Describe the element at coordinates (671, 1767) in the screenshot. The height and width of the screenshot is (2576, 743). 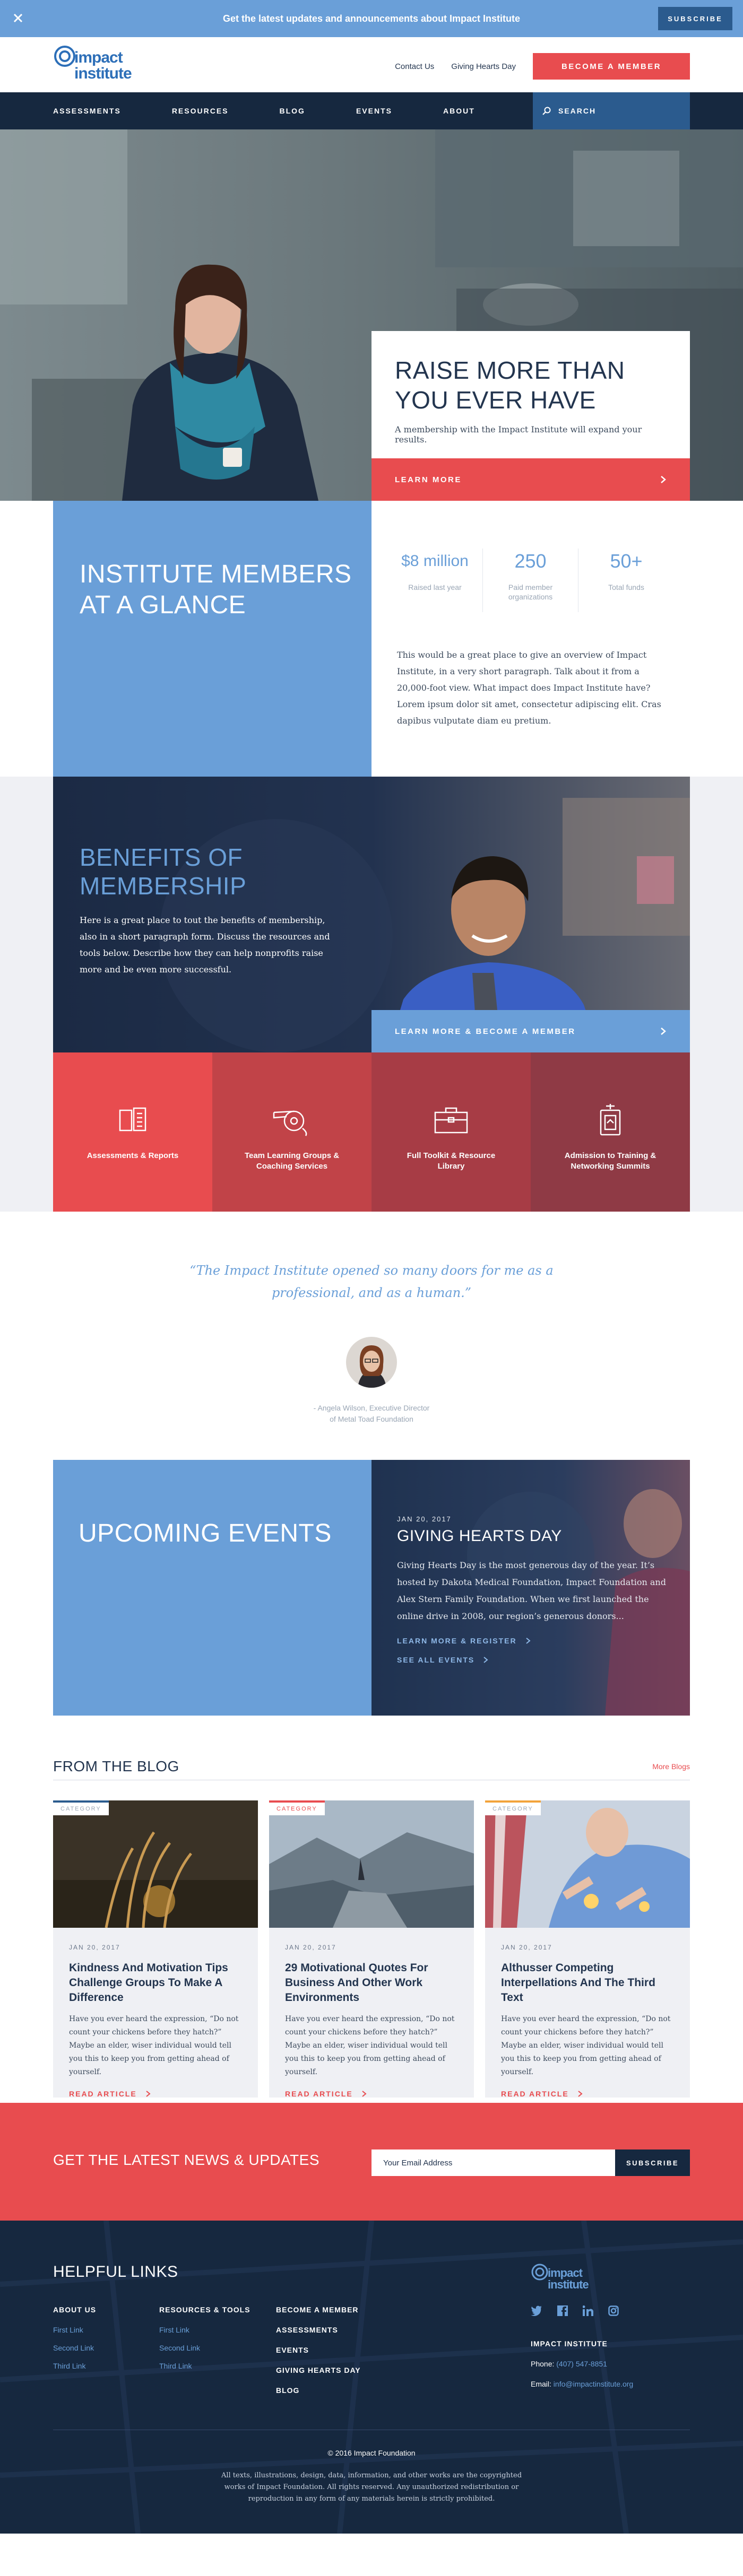
I see `more-blogs-link: More Blogs` at that location.